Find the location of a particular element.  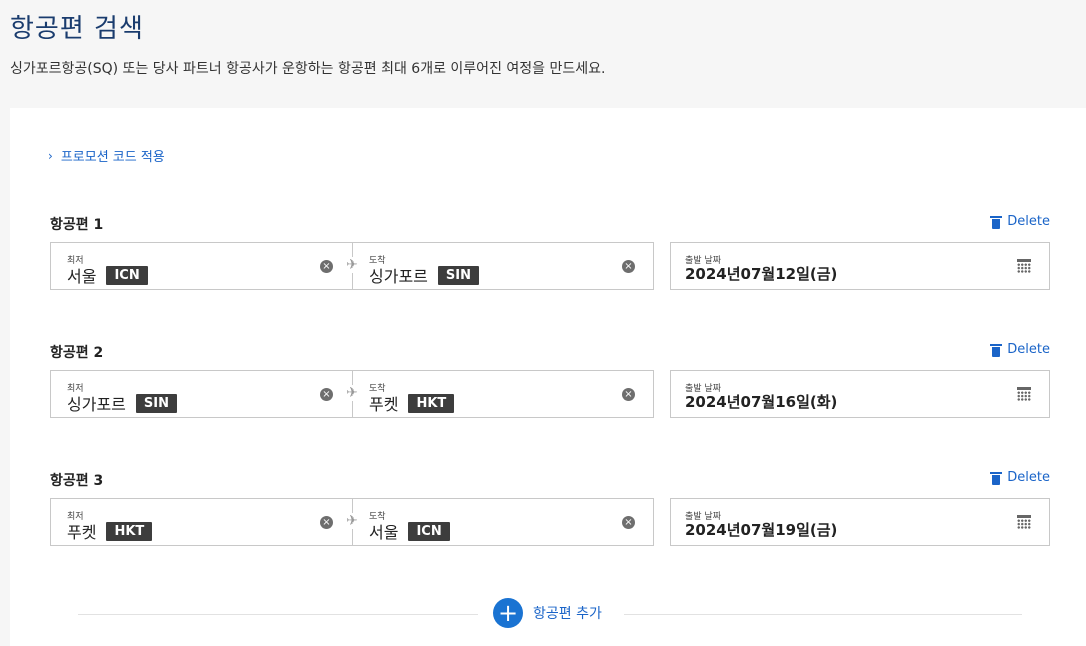

flight-label: 항공편 1 is located at coordinates (77, 225).